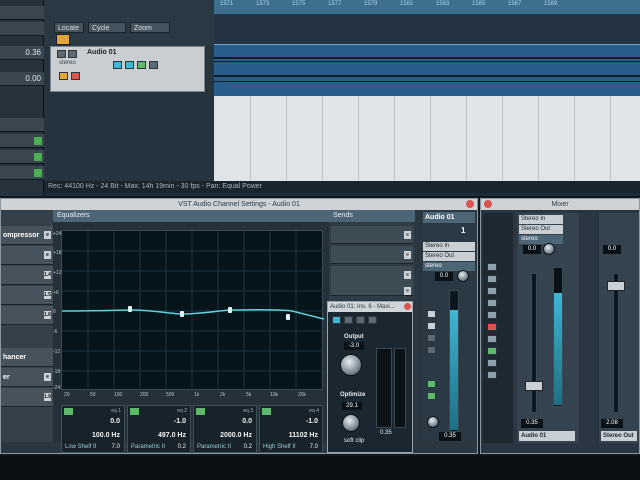  What do you see at coordinates (80, 447) in the screenshot?
I see `band-type: Low Shelf II` at bounding box center [80, 447].